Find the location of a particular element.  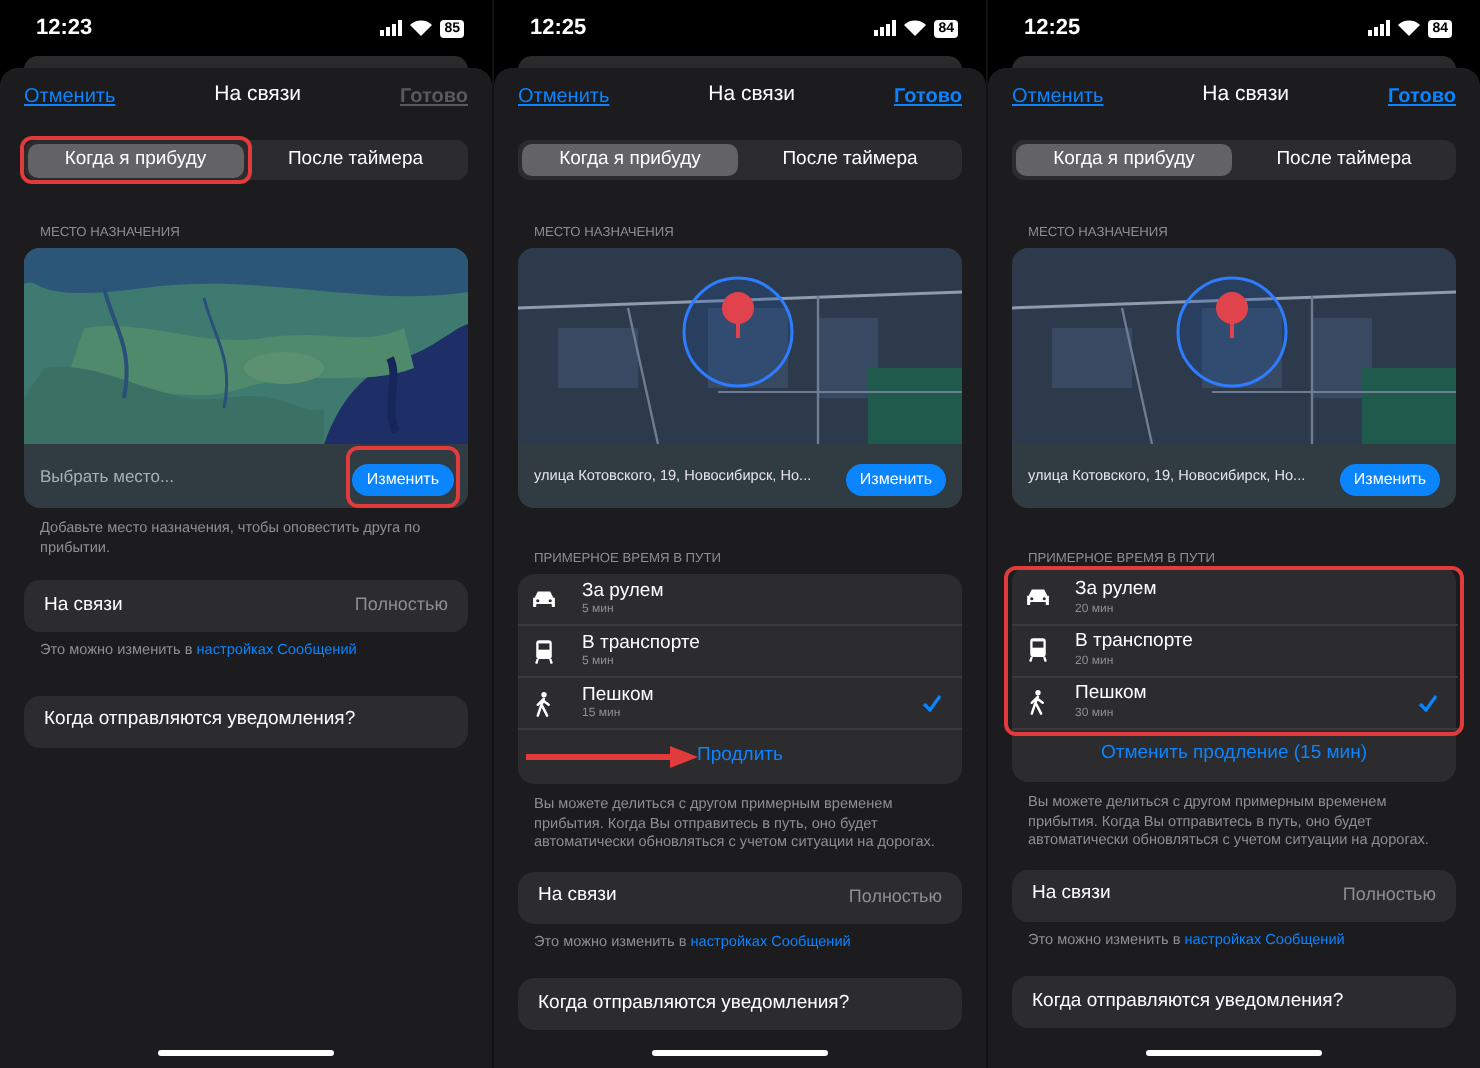

extend-button: Отменить продление (15 мин) is located at coordinates (1233, 755).